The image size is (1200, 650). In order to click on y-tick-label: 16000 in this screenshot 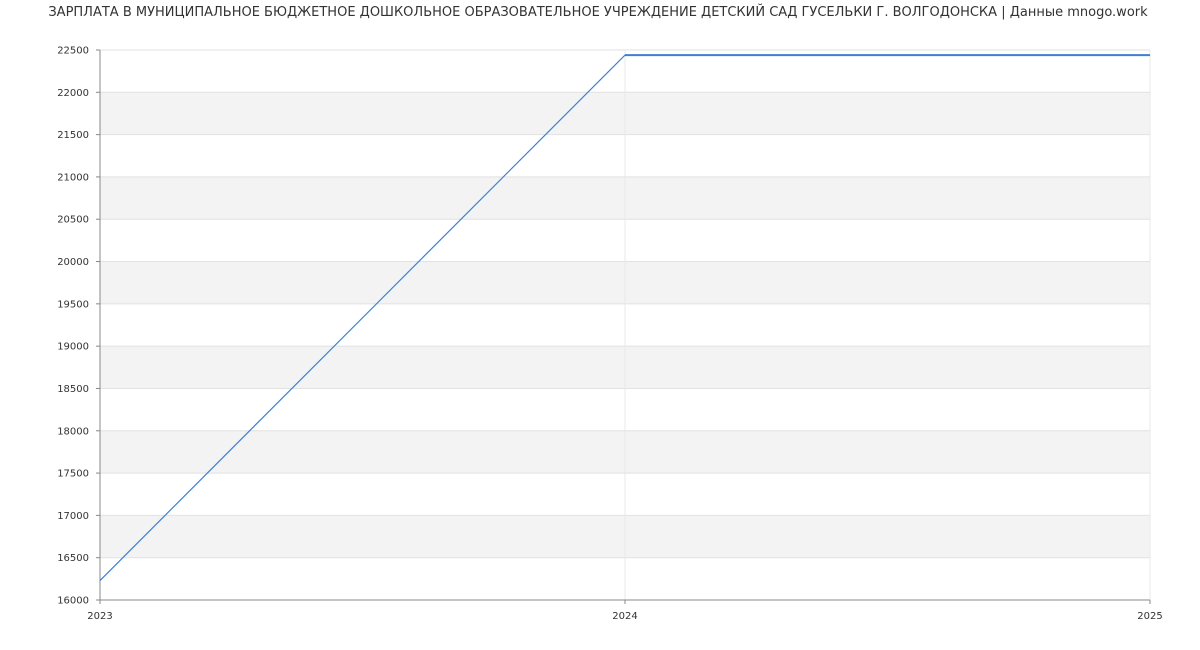, I will do `click(73, 601)`.